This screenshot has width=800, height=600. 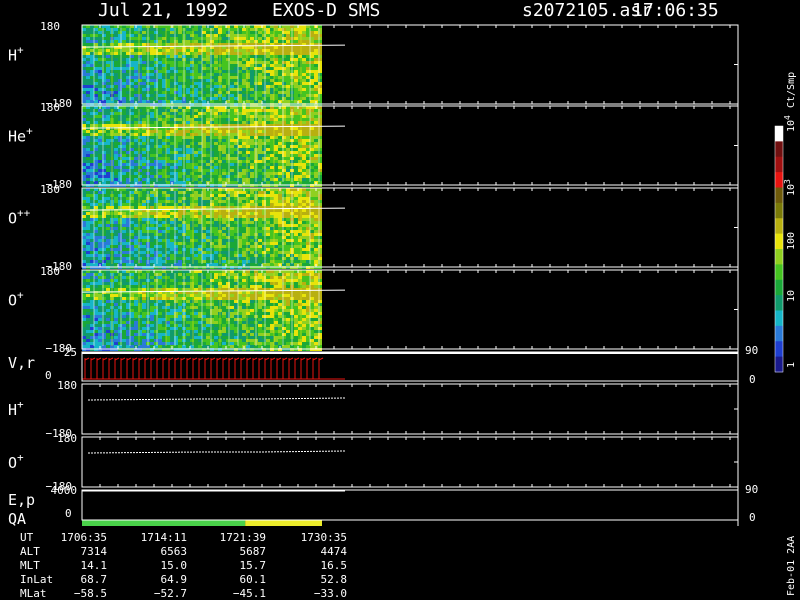 What do you see at coordinates (752, 379) in the screenshot?
I see `vr-right-bottom: 0` at bounding box center [752, 379].